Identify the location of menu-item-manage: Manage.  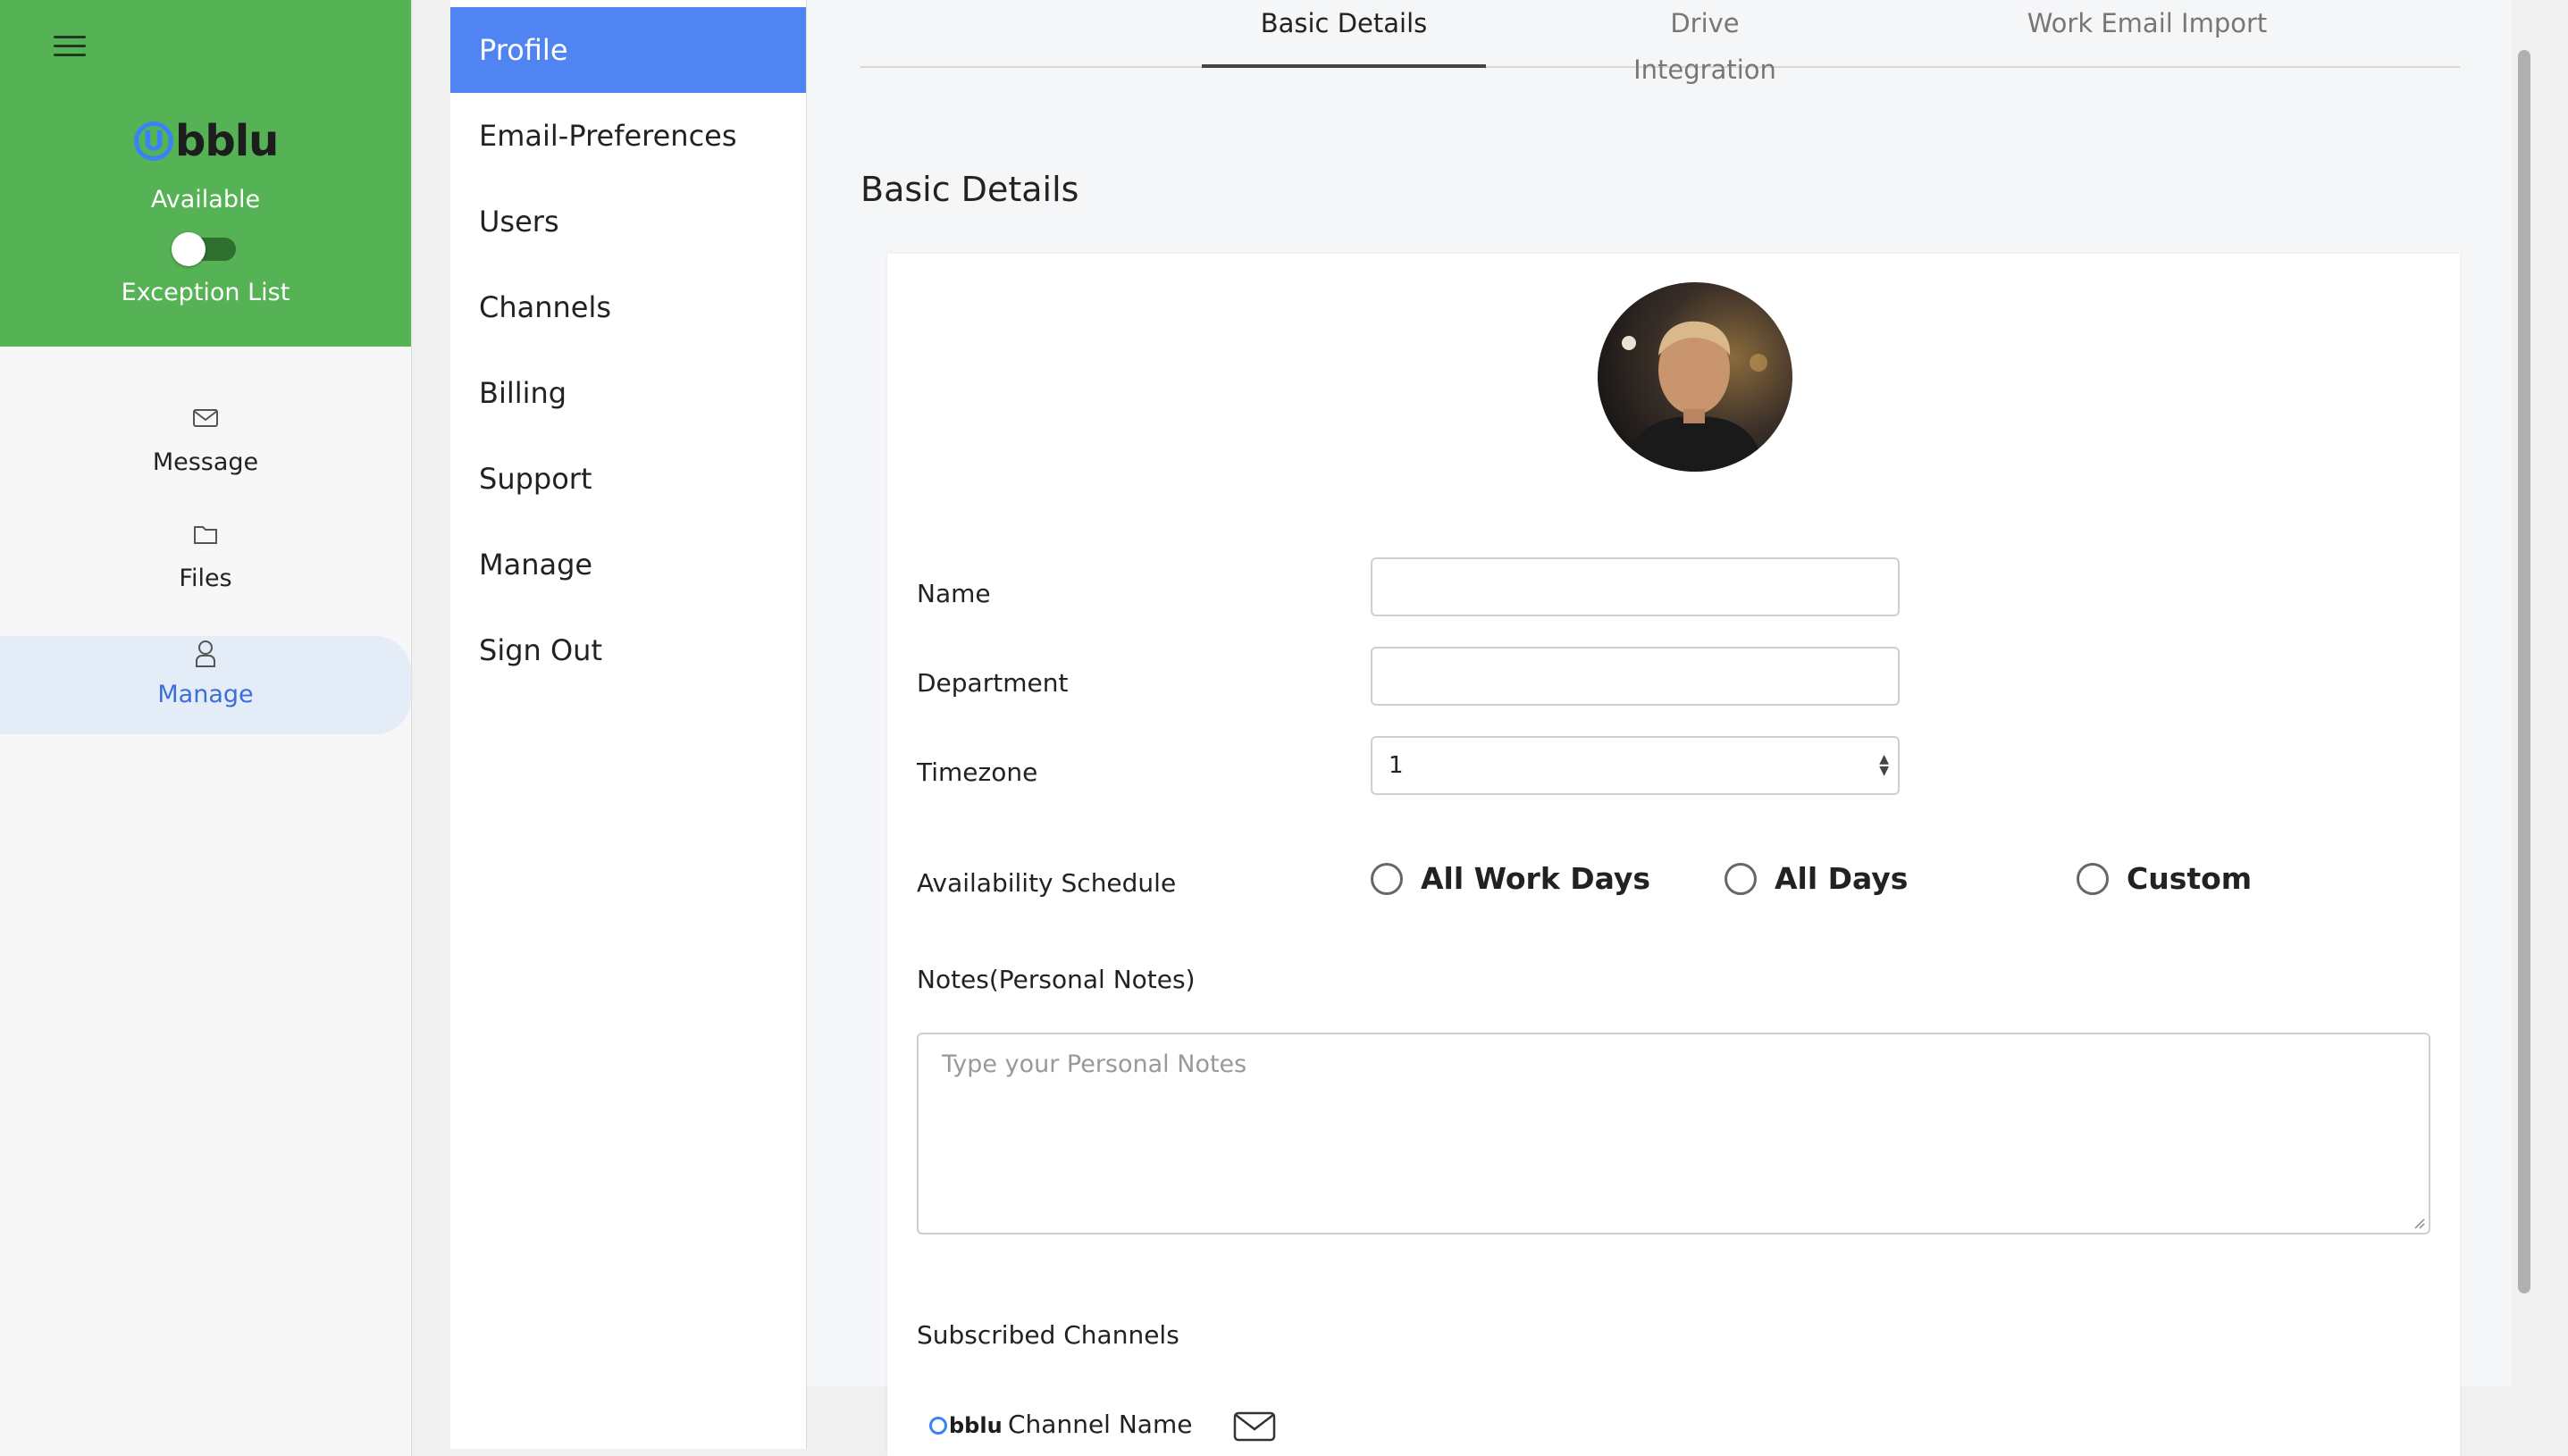
(628, 564).